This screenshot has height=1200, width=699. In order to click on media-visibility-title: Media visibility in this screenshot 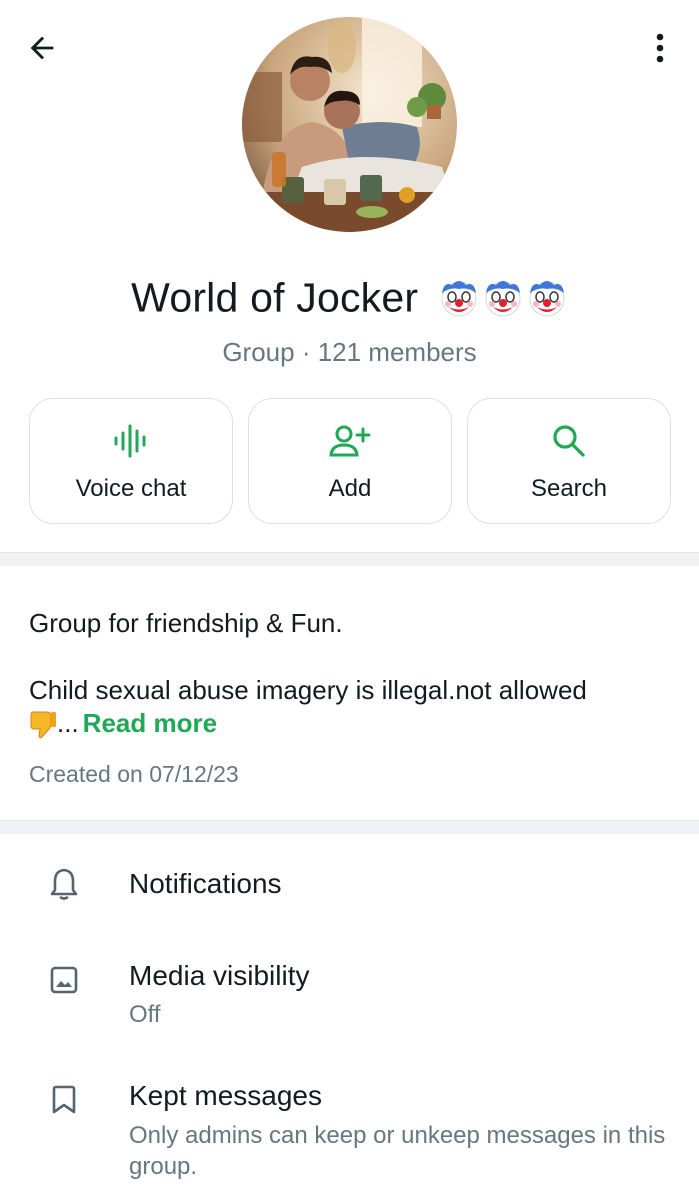, I will do `click(219, 975)`.